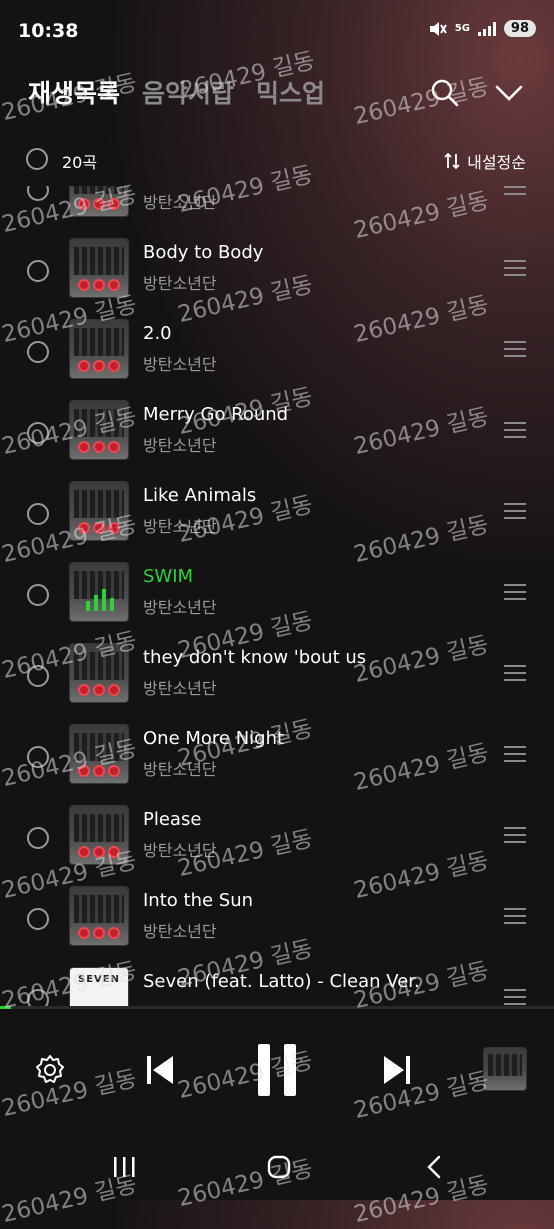  Describe the element at coordinates (172, 819) in the screenshot. I see `track-title: Please` at that location.